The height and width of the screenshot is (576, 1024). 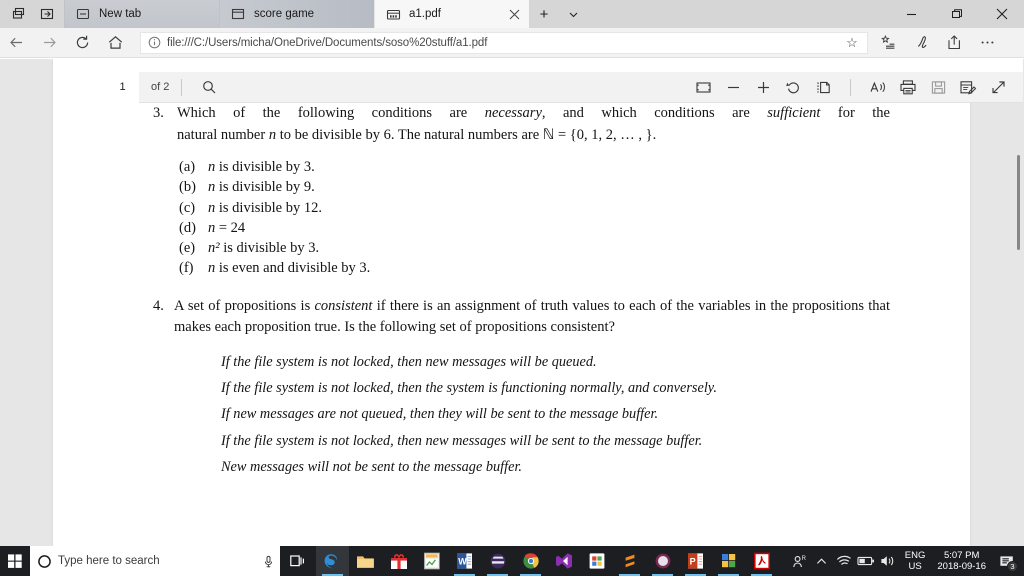 I want to click on q3-text-b: , and which conditions are, so click(x=654, y=113).